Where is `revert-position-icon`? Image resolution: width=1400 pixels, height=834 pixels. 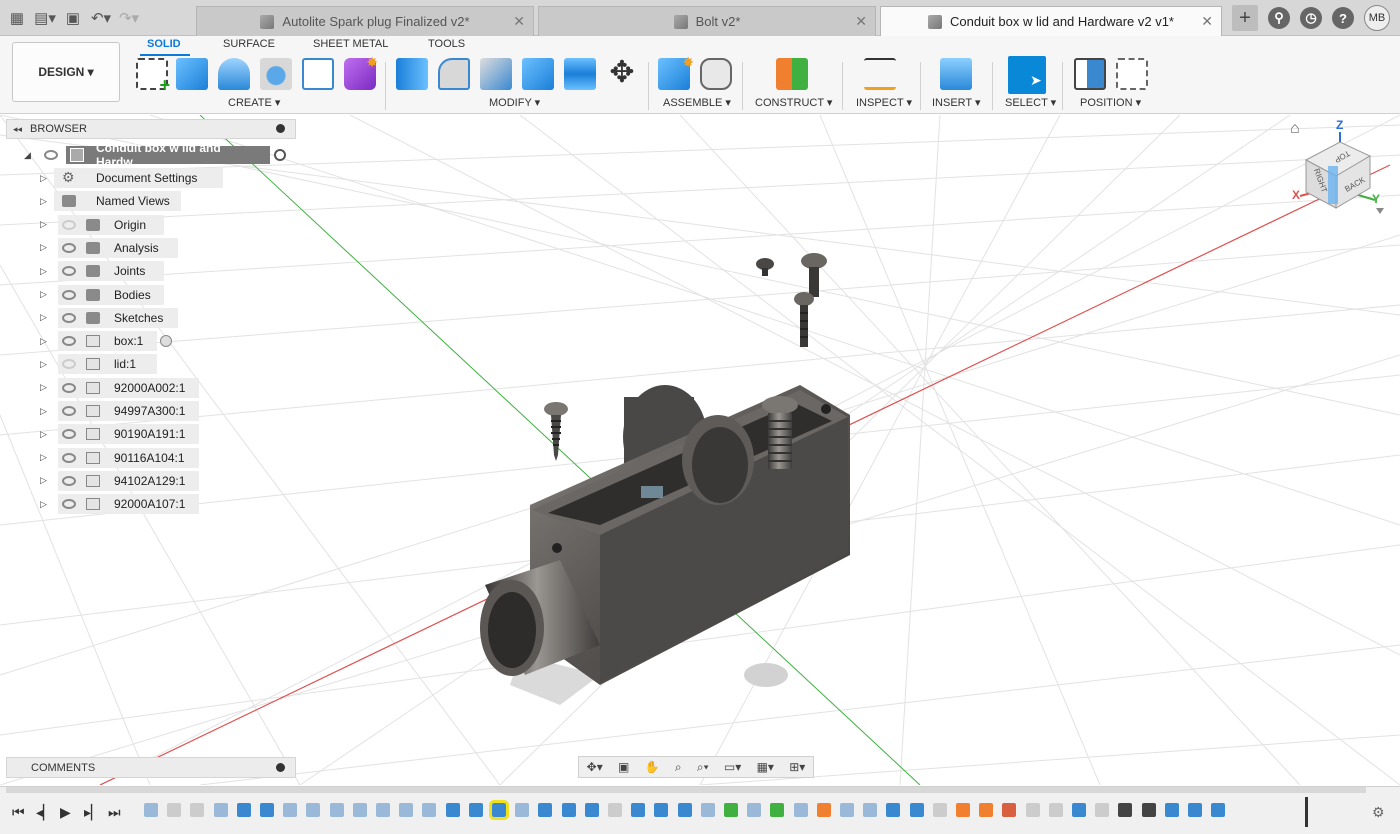
revert-position-icon is located at coordinates (1132, 74).